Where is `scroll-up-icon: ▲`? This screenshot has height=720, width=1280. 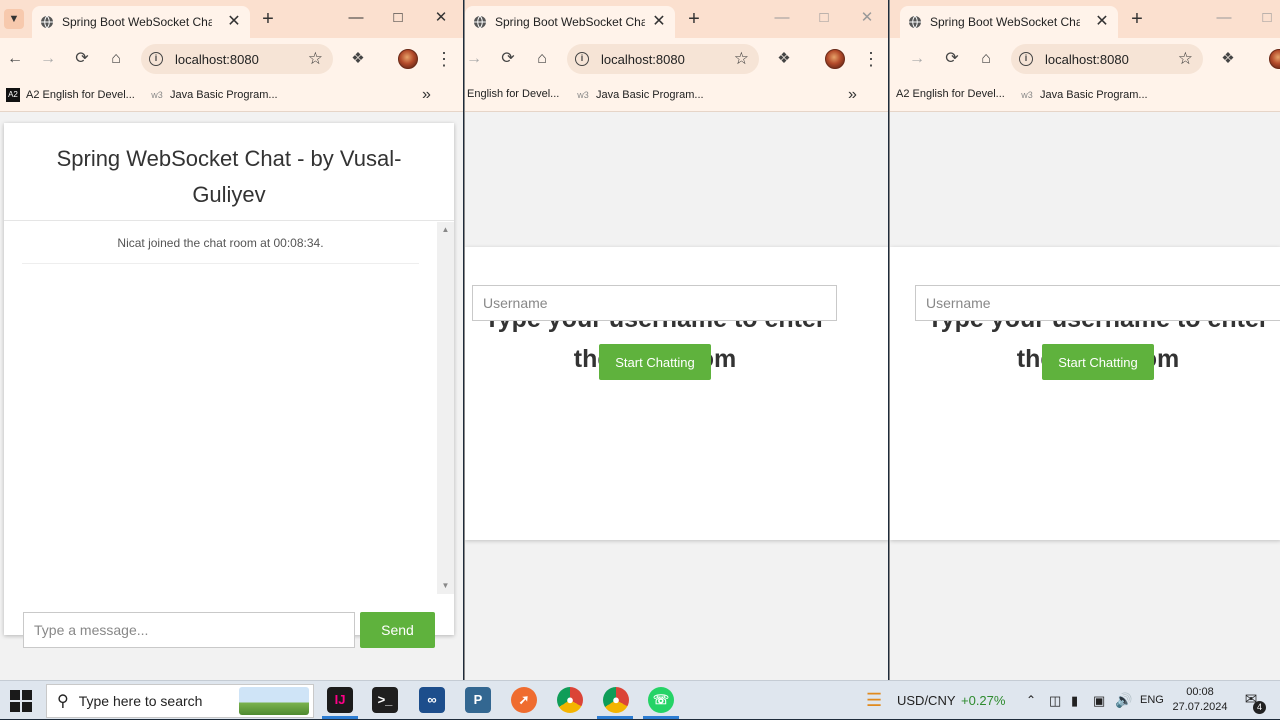 scroll-up-icon: ▲ is located at coordinates (445, 230).